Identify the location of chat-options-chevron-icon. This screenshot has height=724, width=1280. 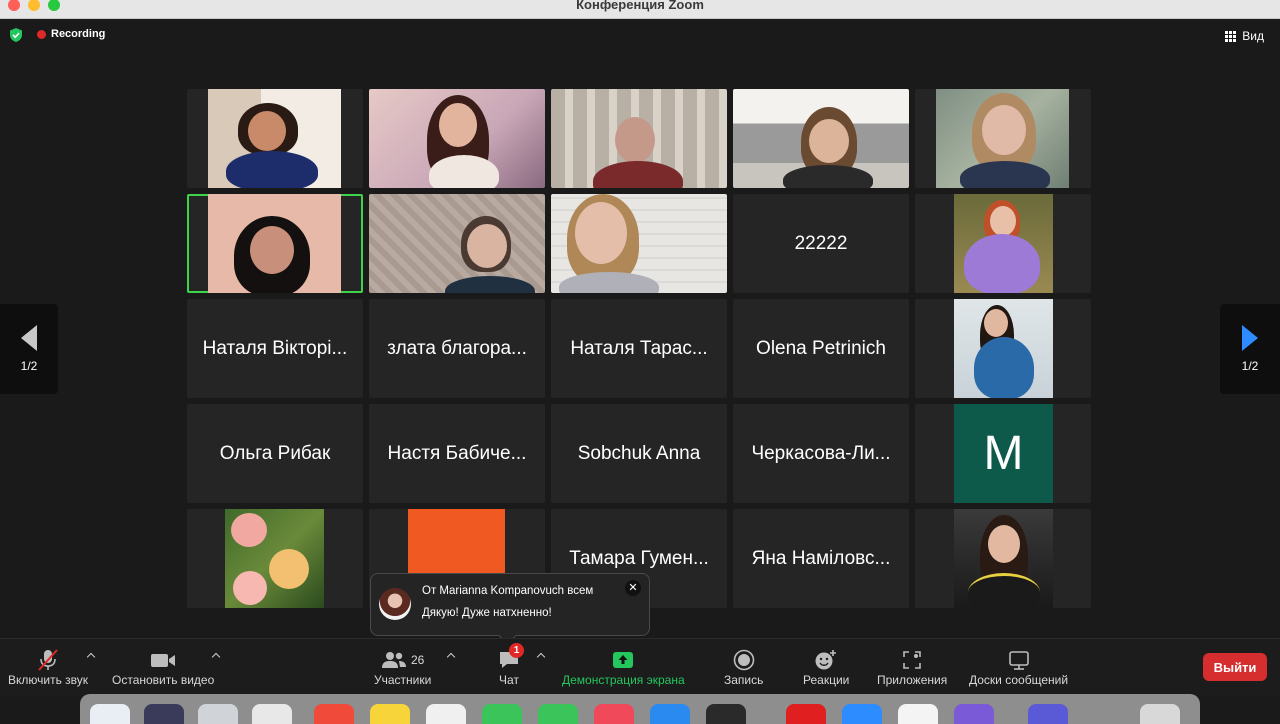
(541, 655).